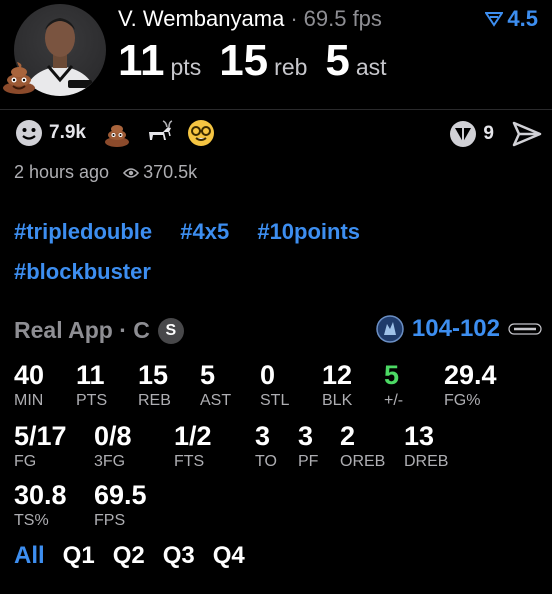 The image size is (552, 594). Describe the element at coordinates (29, 375) in the screenshot. I see `stat-value: 40` at that location.